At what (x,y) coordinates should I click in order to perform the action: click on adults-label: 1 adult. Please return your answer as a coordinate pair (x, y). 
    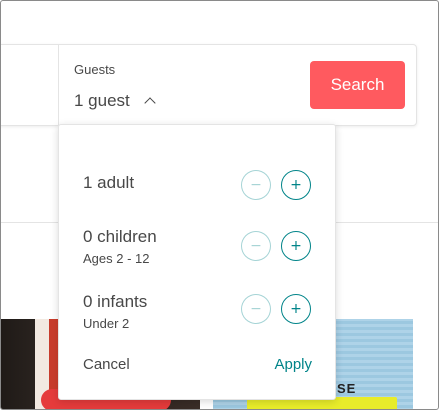
    Looking at the image, I should click on (109, 182).